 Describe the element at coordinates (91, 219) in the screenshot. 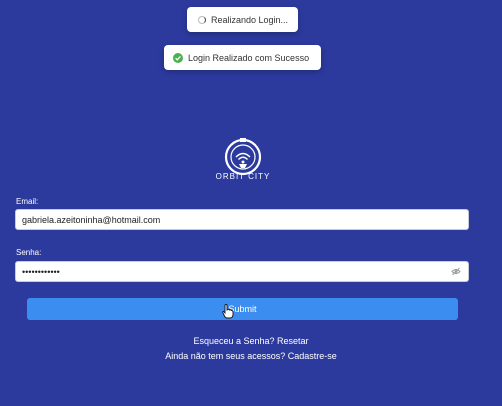

I see `email-value: gabriela.azeitoninha@hotmail.com` at that location.